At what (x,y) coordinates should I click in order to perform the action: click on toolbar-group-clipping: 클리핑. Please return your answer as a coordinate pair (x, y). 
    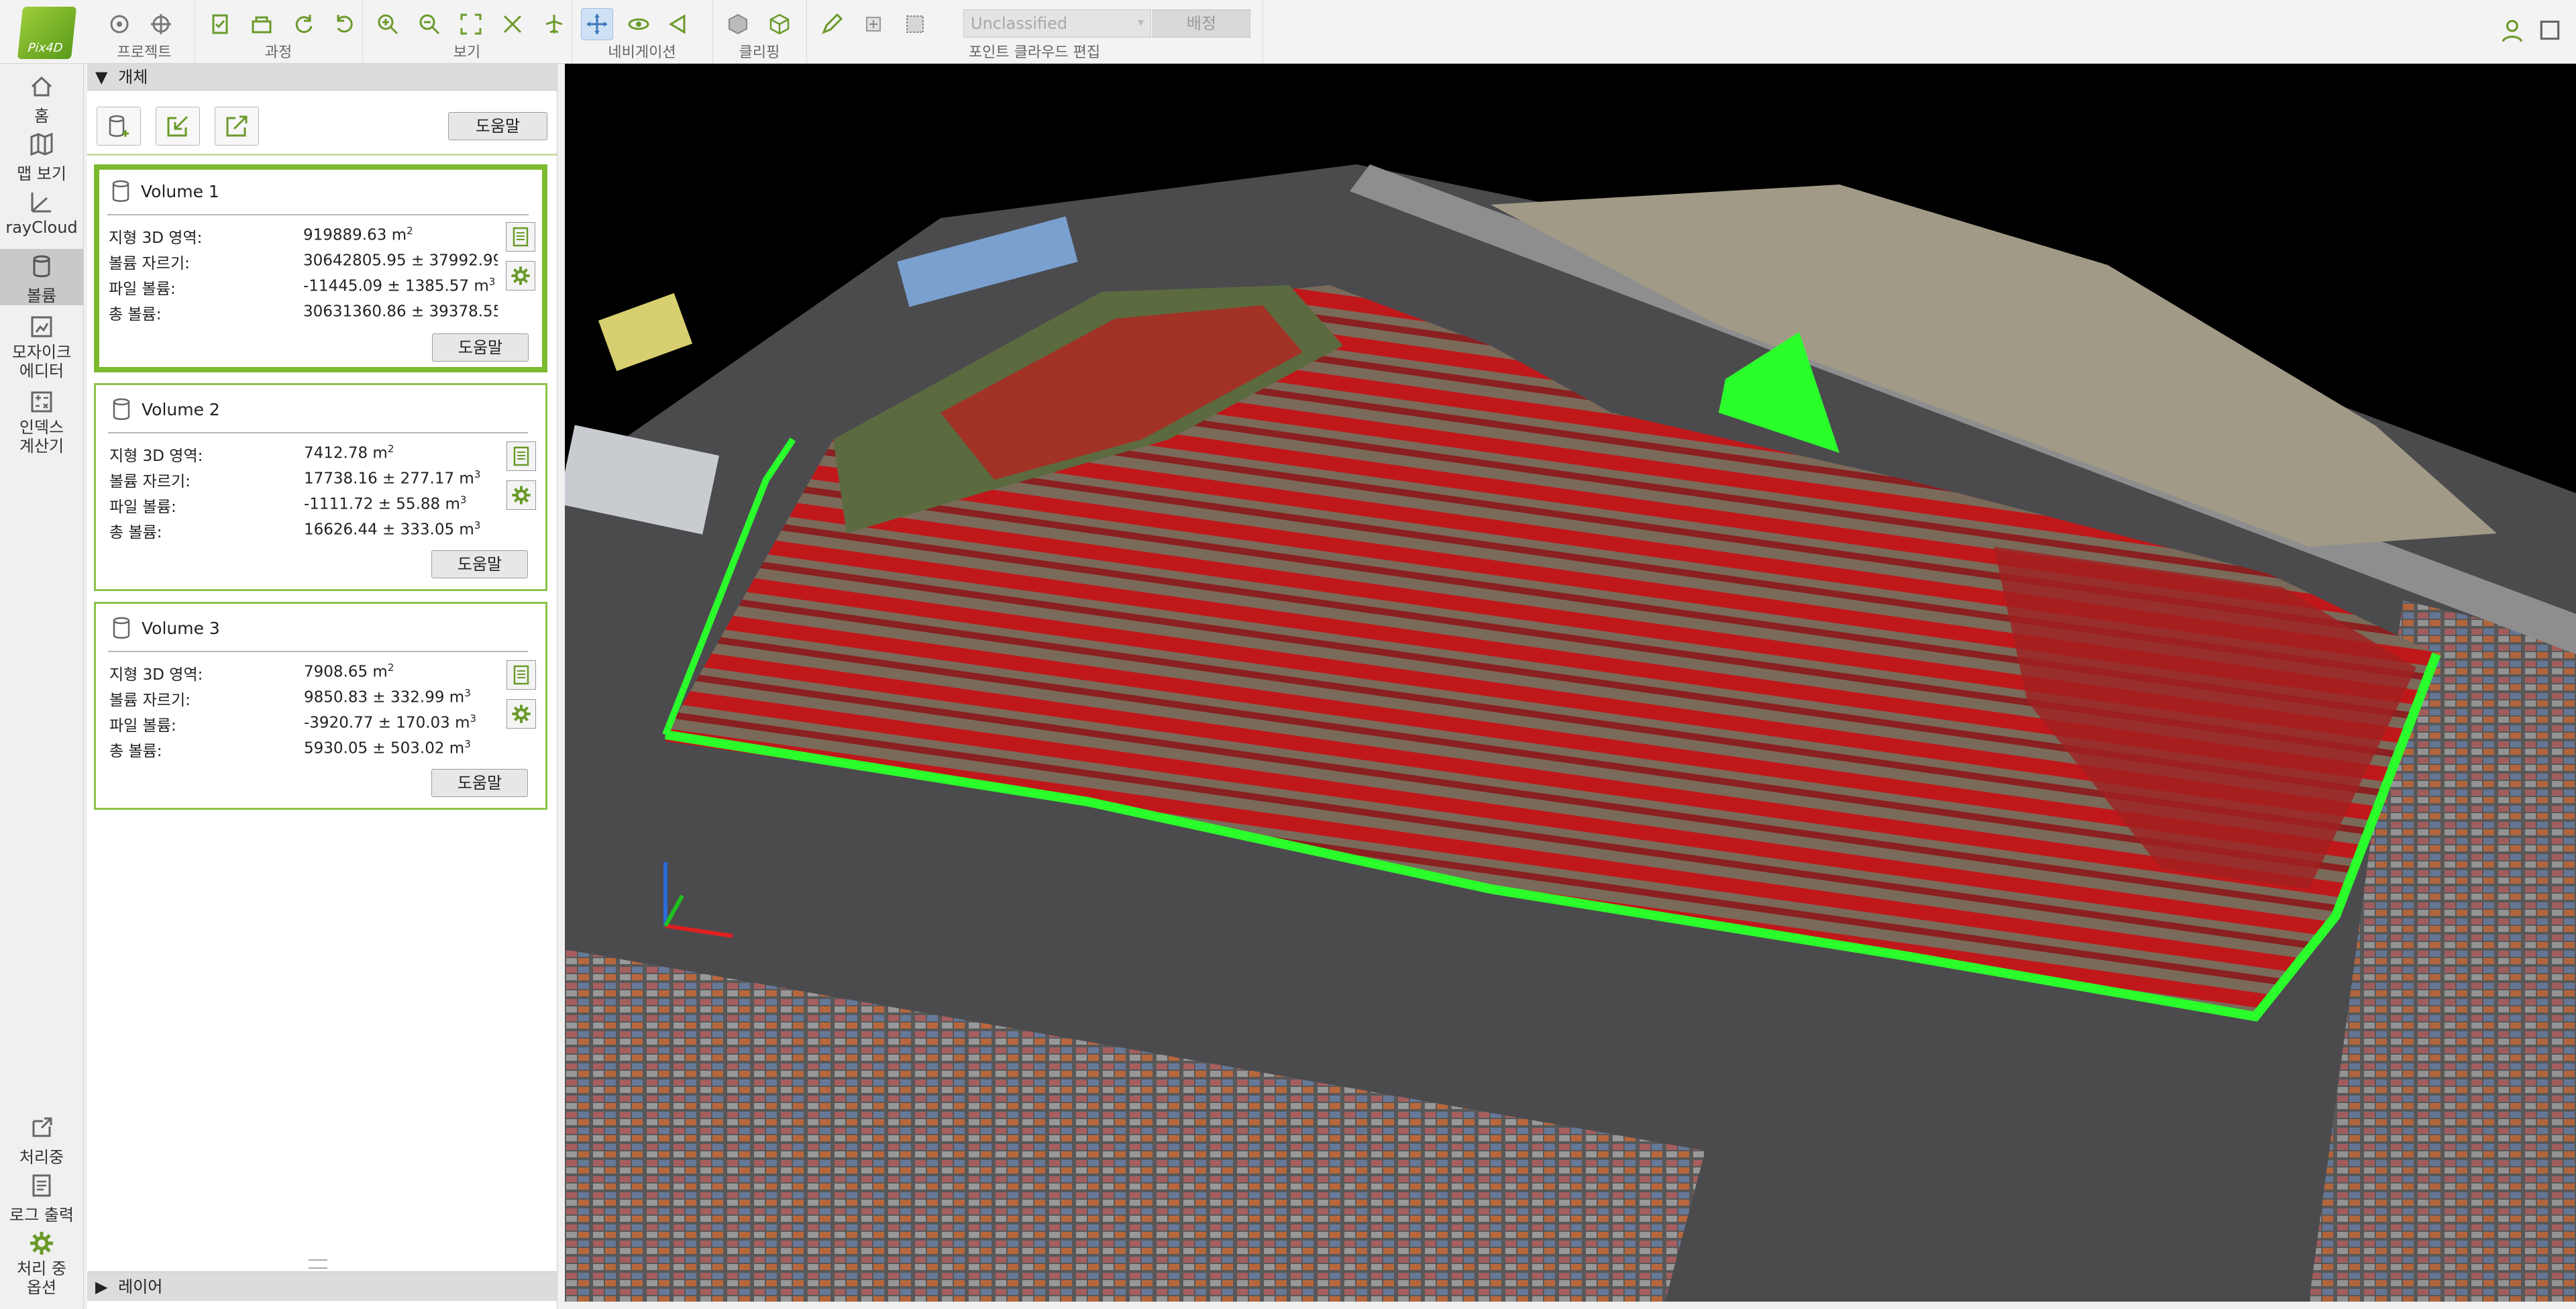
    Looking at the image, I should click on (759, 31).